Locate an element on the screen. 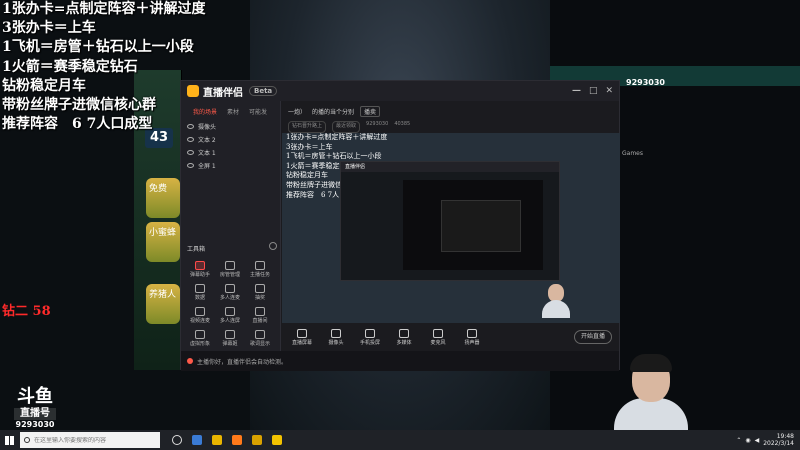 This screenshot has height=450, width=800. notice-bar: 主播你好，直播伴侣会自动检测。 is located at coordinates (400, 361).